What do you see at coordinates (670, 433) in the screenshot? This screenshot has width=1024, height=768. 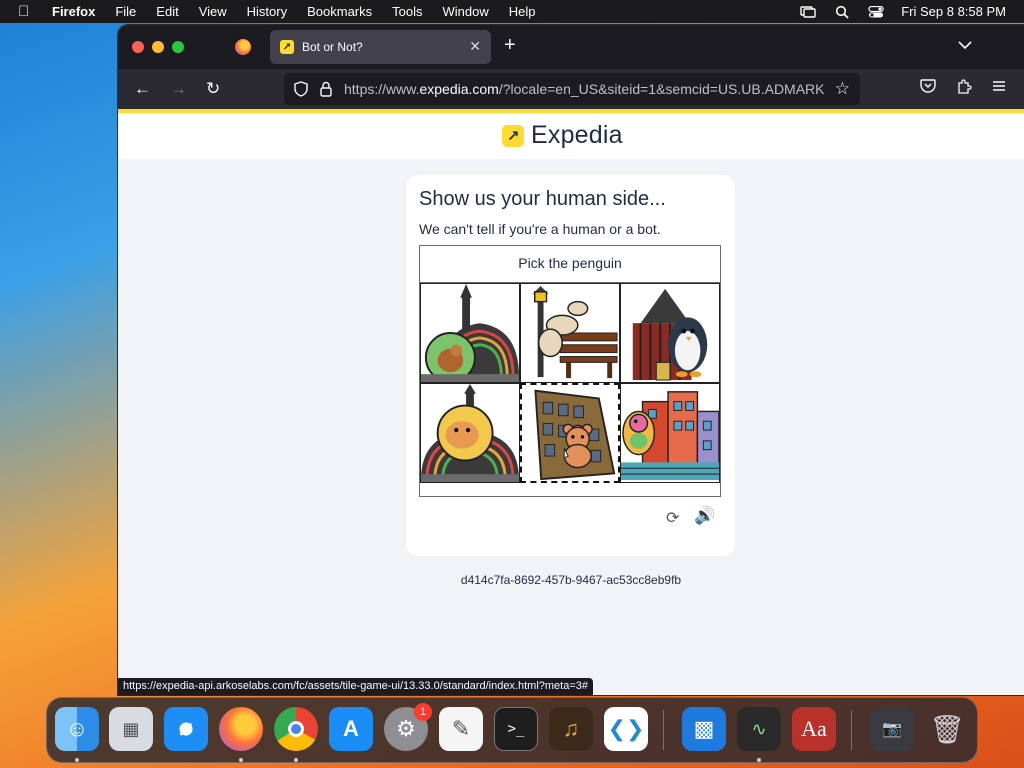 I see `tile-bird-by-buildings` at bounding box center [670, 433].